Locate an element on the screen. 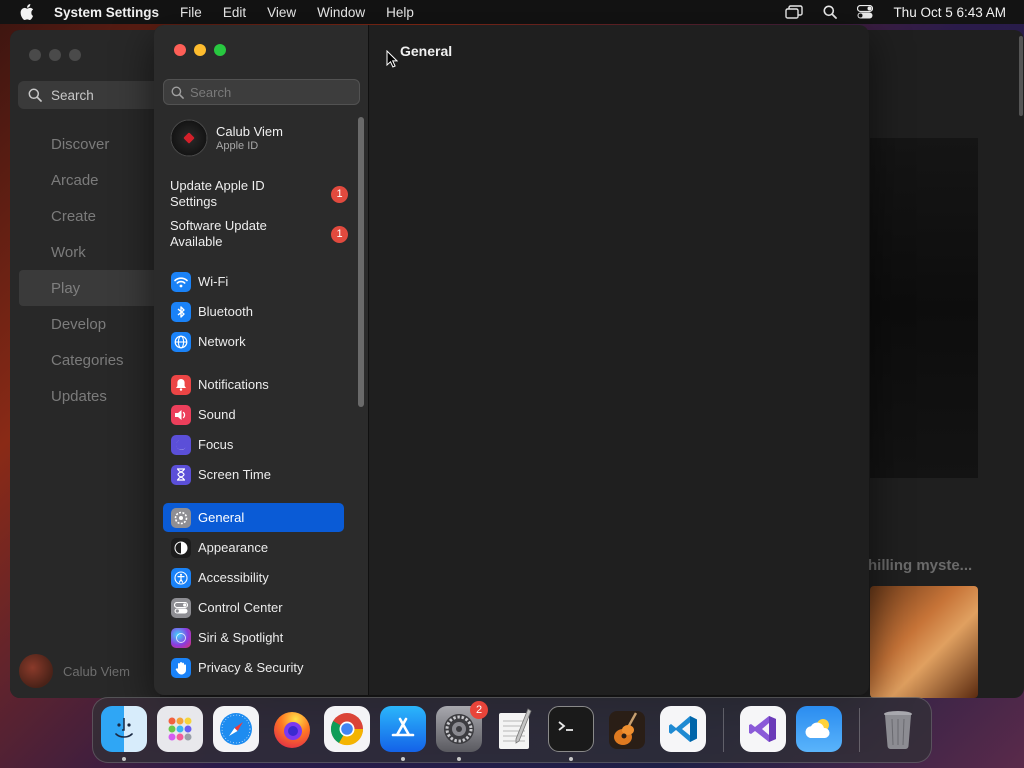 This screenshot has width=1024, height=768. software-update-available: Software Update Available 1 is located at coordinates (262, 234).